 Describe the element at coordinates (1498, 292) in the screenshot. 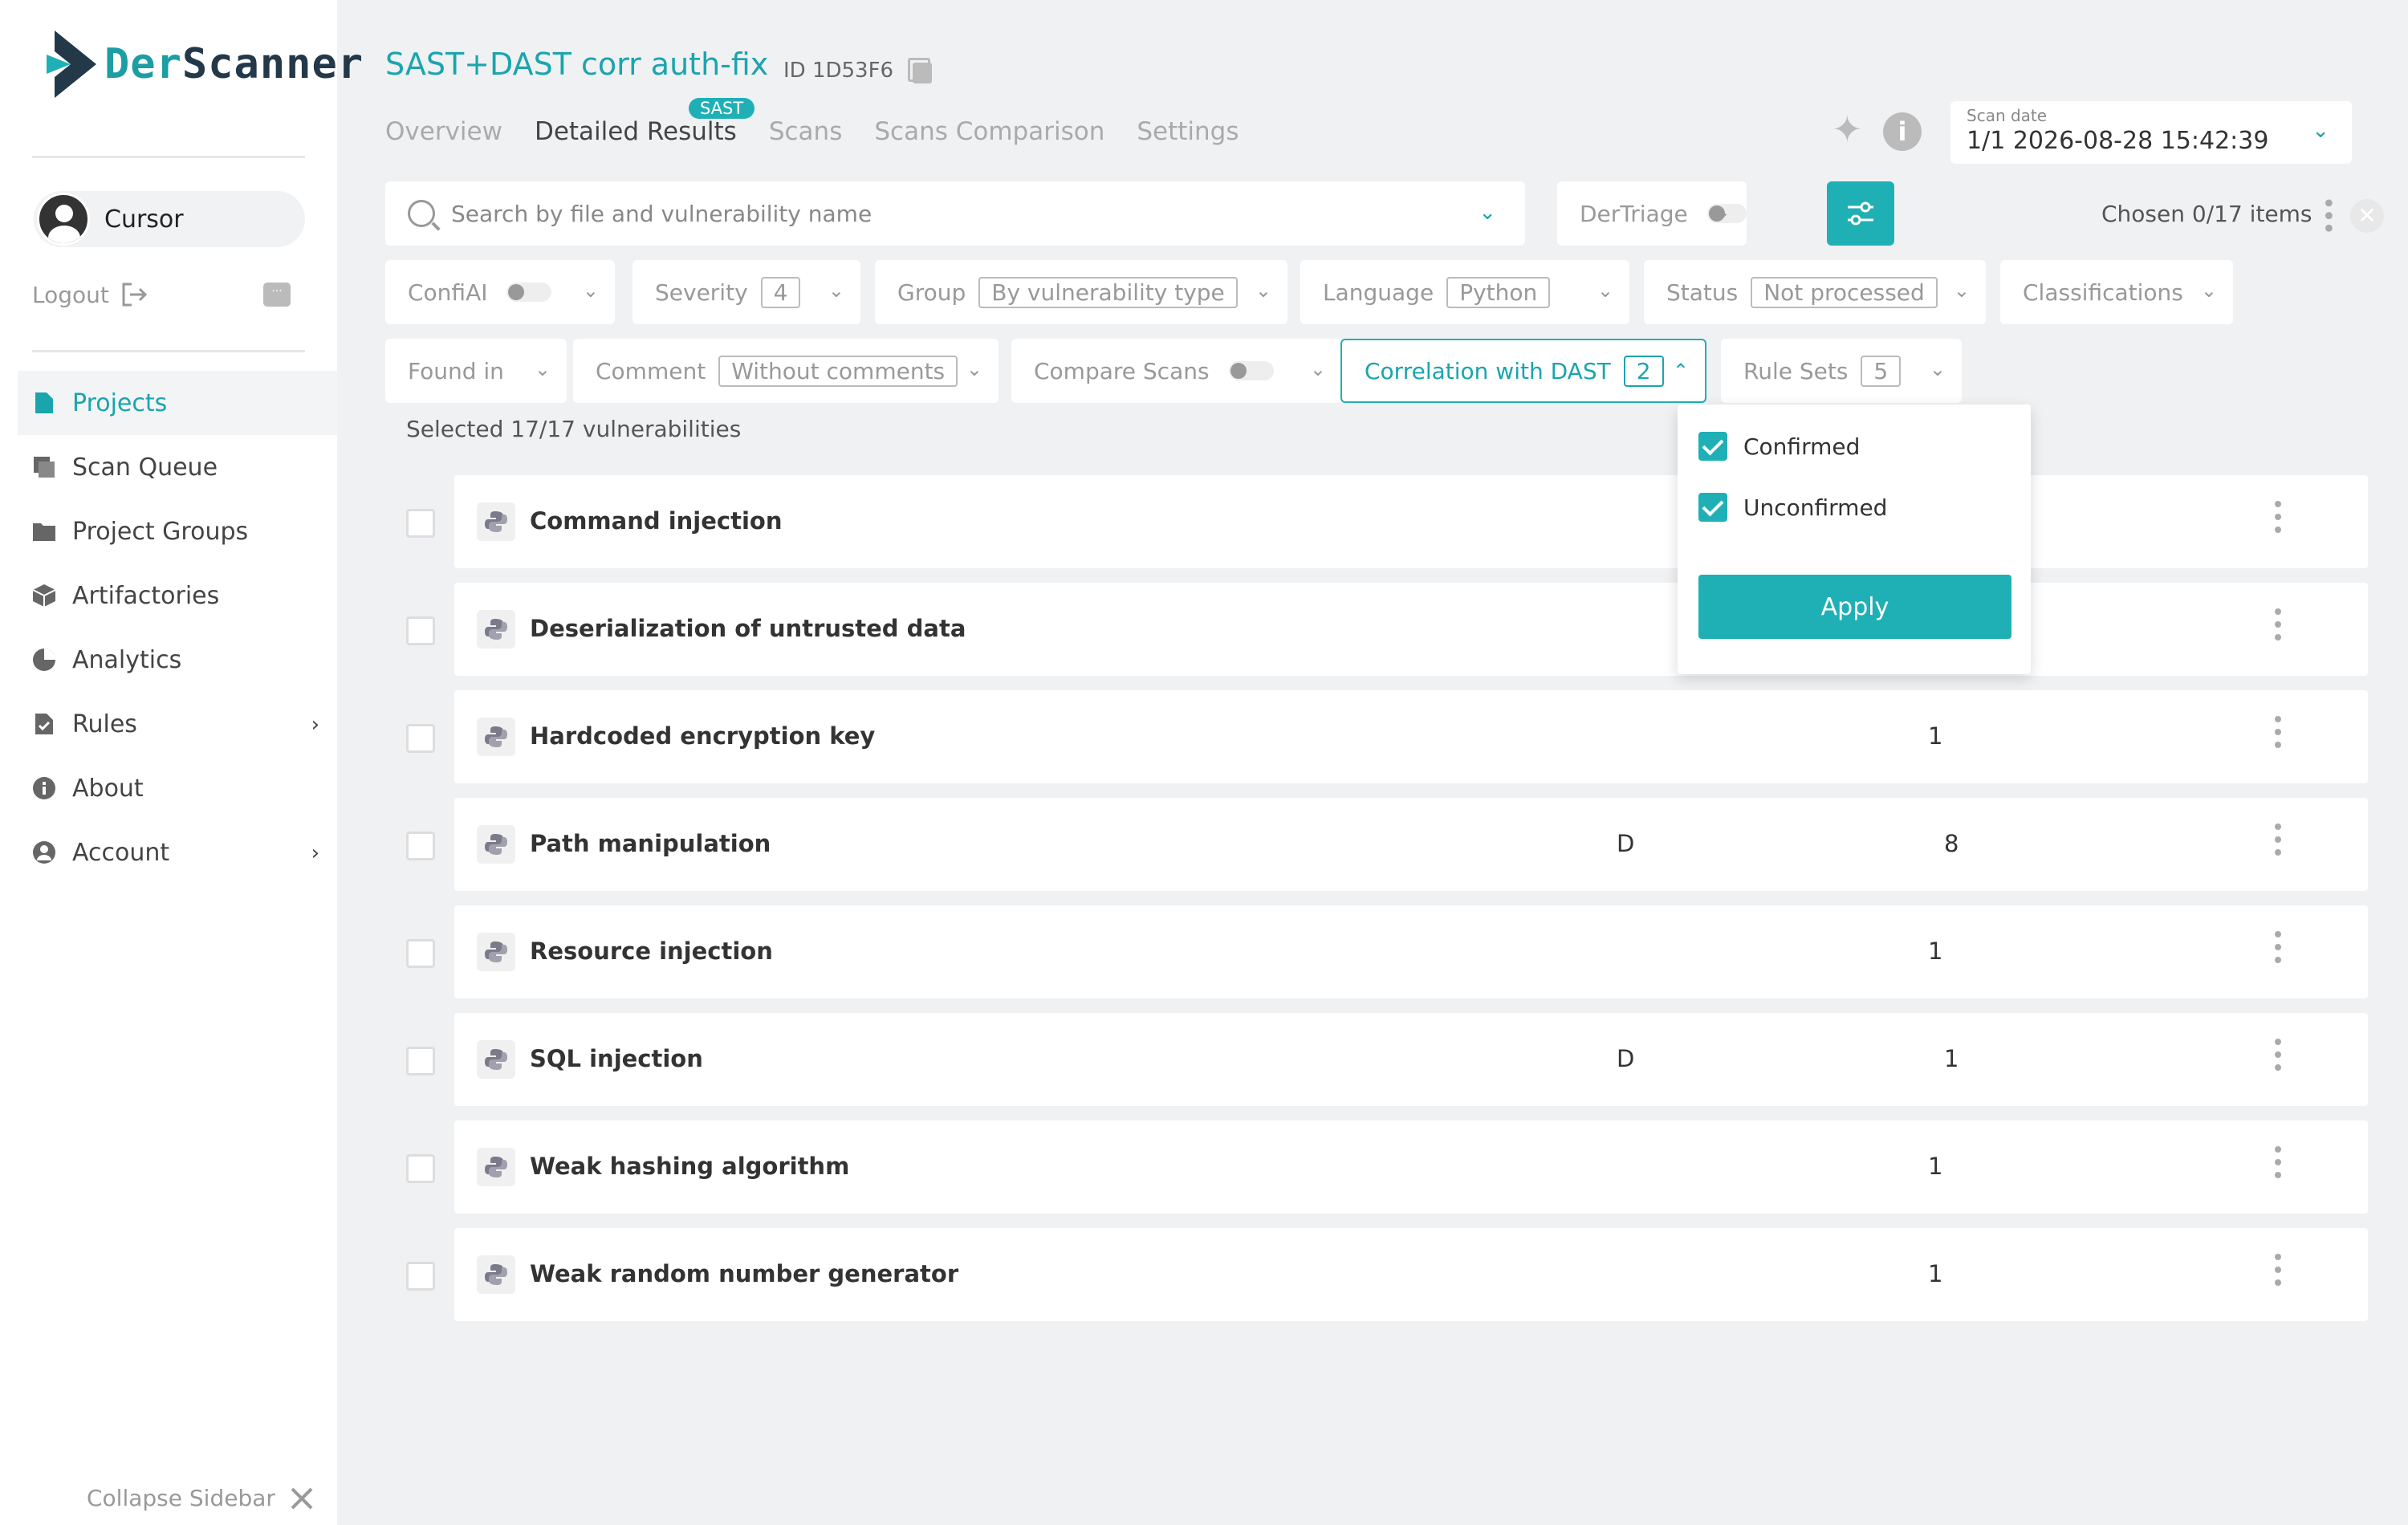

I see `filter-value: Python` at that location.